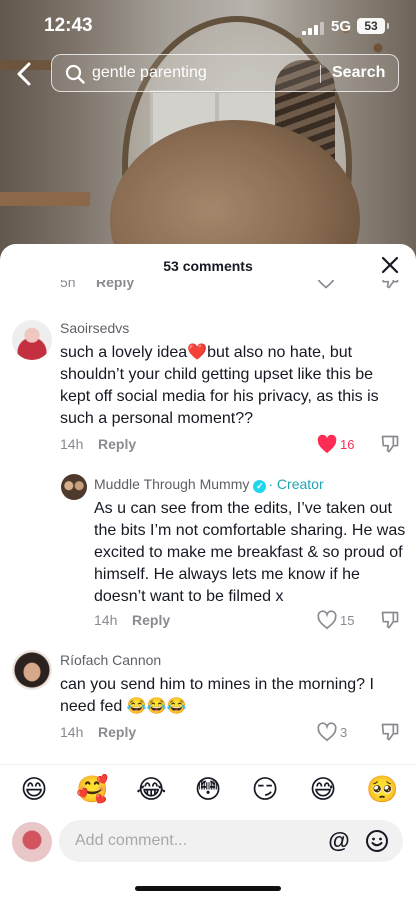  I want to click on close-button, so click(390, 265).